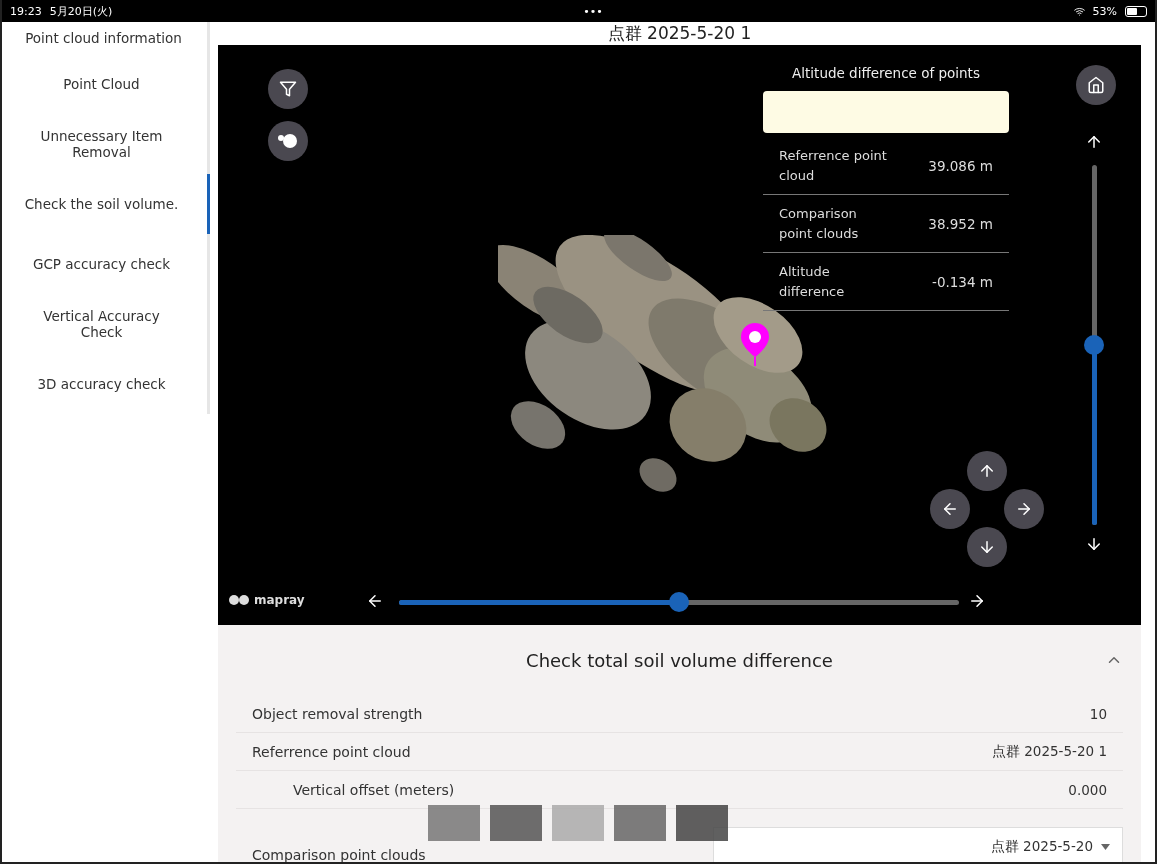  What do you see at coordinates (1088, 789) in the screenshot?
I see `setting-value: 0.000` at bounding box center [1088, 789].